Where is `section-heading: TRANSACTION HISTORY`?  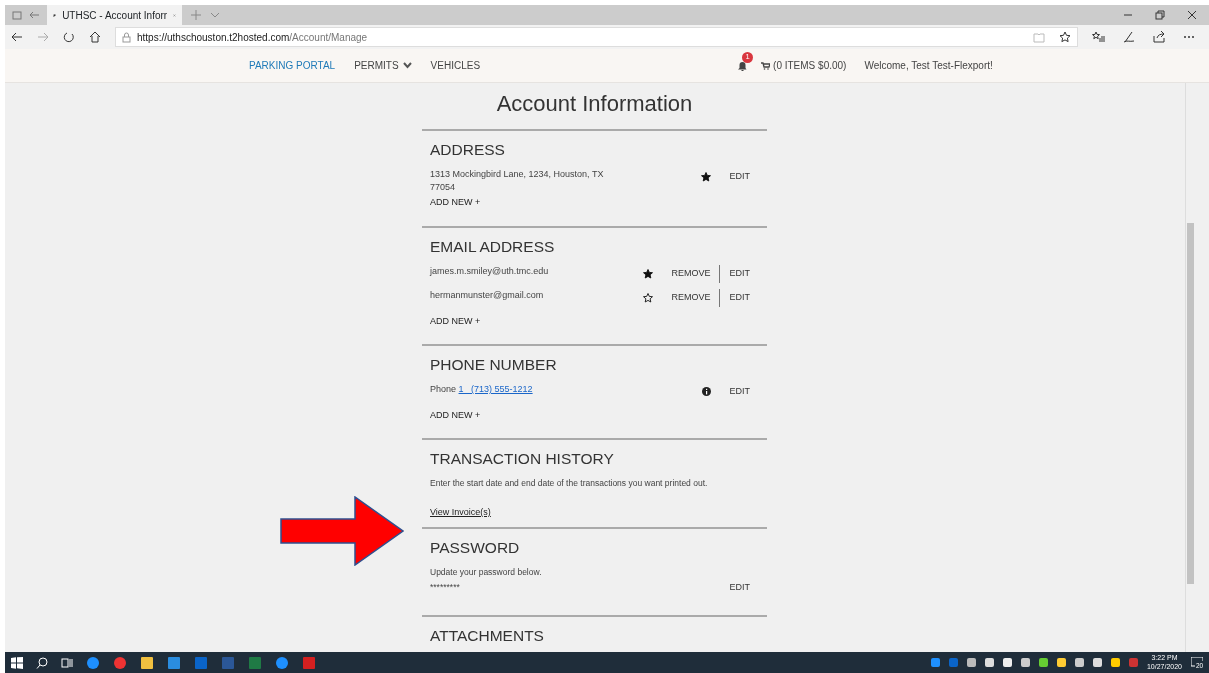
section-heading: TRANSACTION HISTORY is located at coordinates (522, 459).